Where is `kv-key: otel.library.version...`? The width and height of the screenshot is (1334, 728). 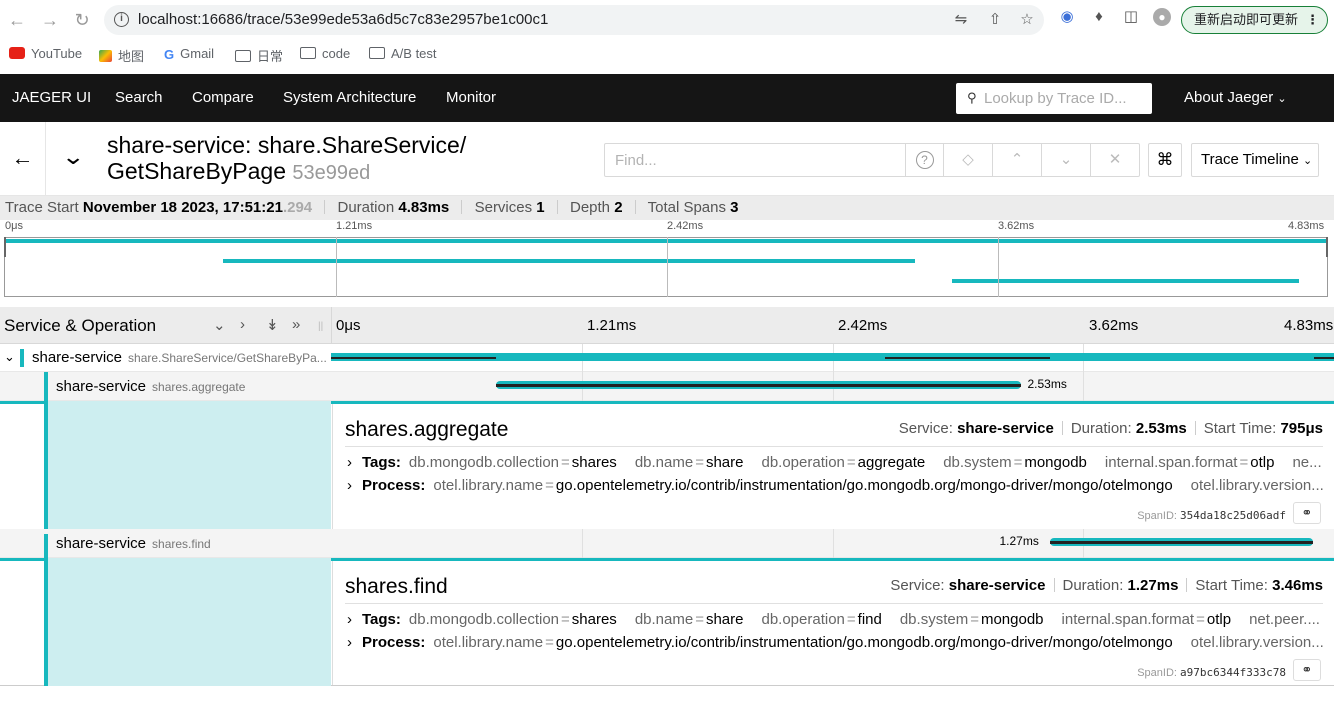 kv-key: otel.library.version... is located at coordinates (1257, 642).